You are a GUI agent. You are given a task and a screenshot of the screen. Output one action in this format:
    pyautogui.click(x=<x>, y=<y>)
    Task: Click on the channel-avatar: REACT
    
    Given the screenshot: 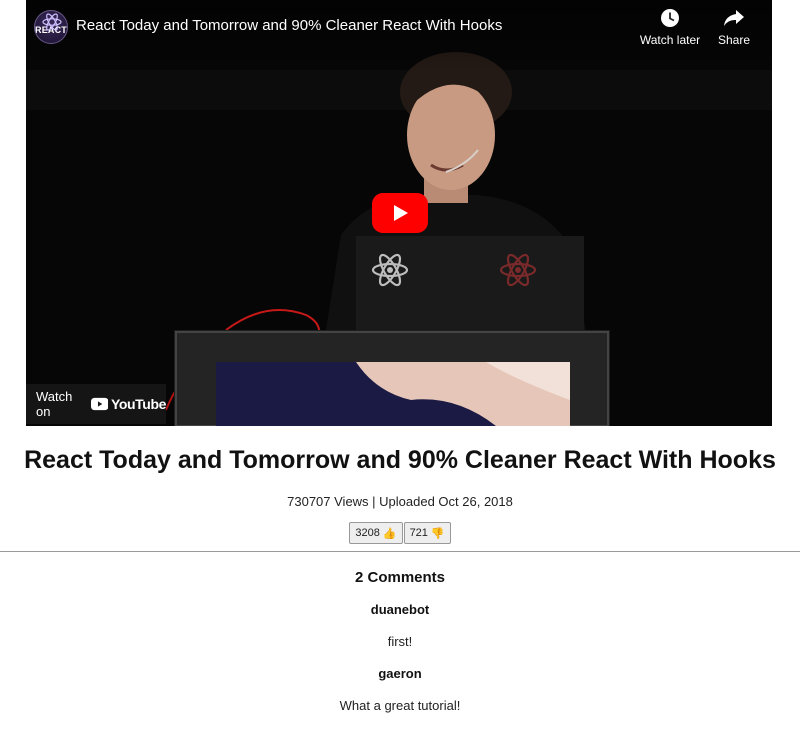 What is the action you would take?
    pyautogui.click(x=51, y=27)
    